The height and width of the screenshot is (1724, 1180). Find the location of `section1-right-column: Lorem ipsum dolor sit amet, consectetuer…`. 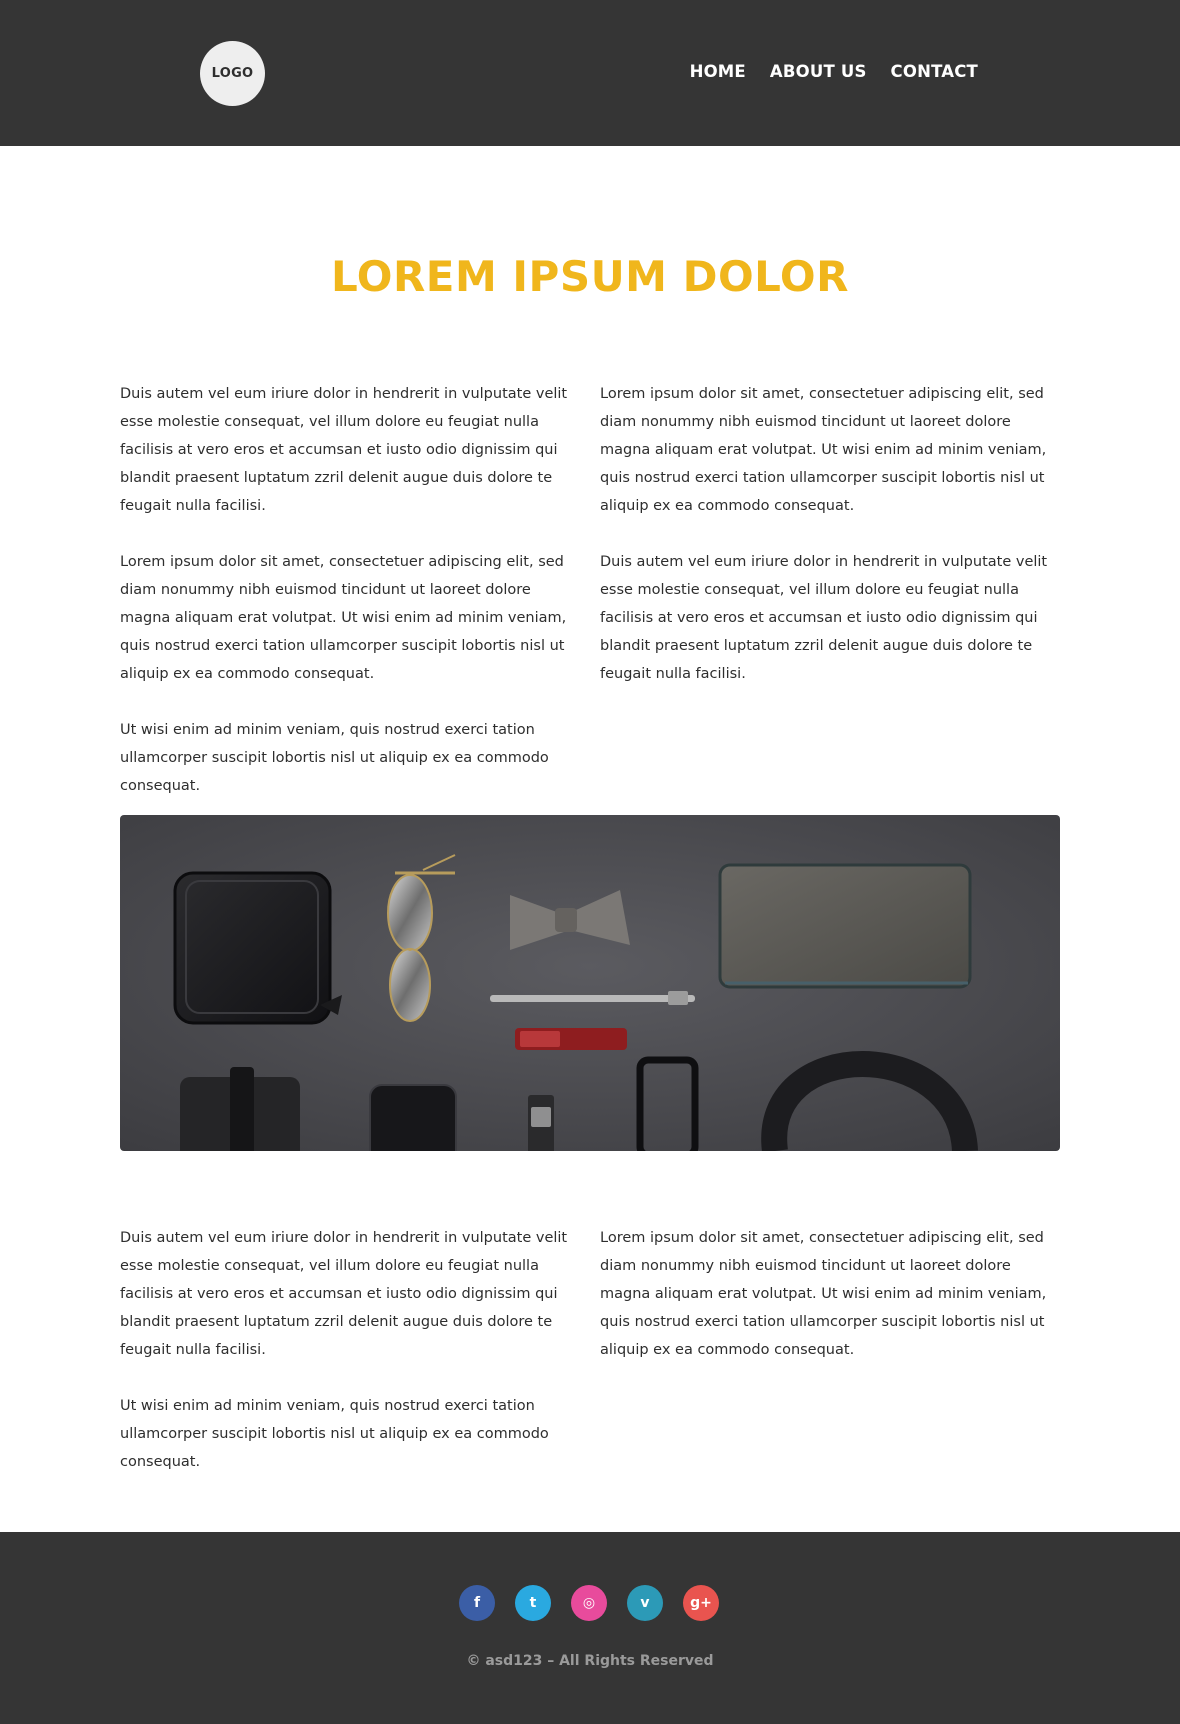

section1-right-column: Lorem ipsum dolor sit amet, consectetuer… is located at coordinates (825, 548).